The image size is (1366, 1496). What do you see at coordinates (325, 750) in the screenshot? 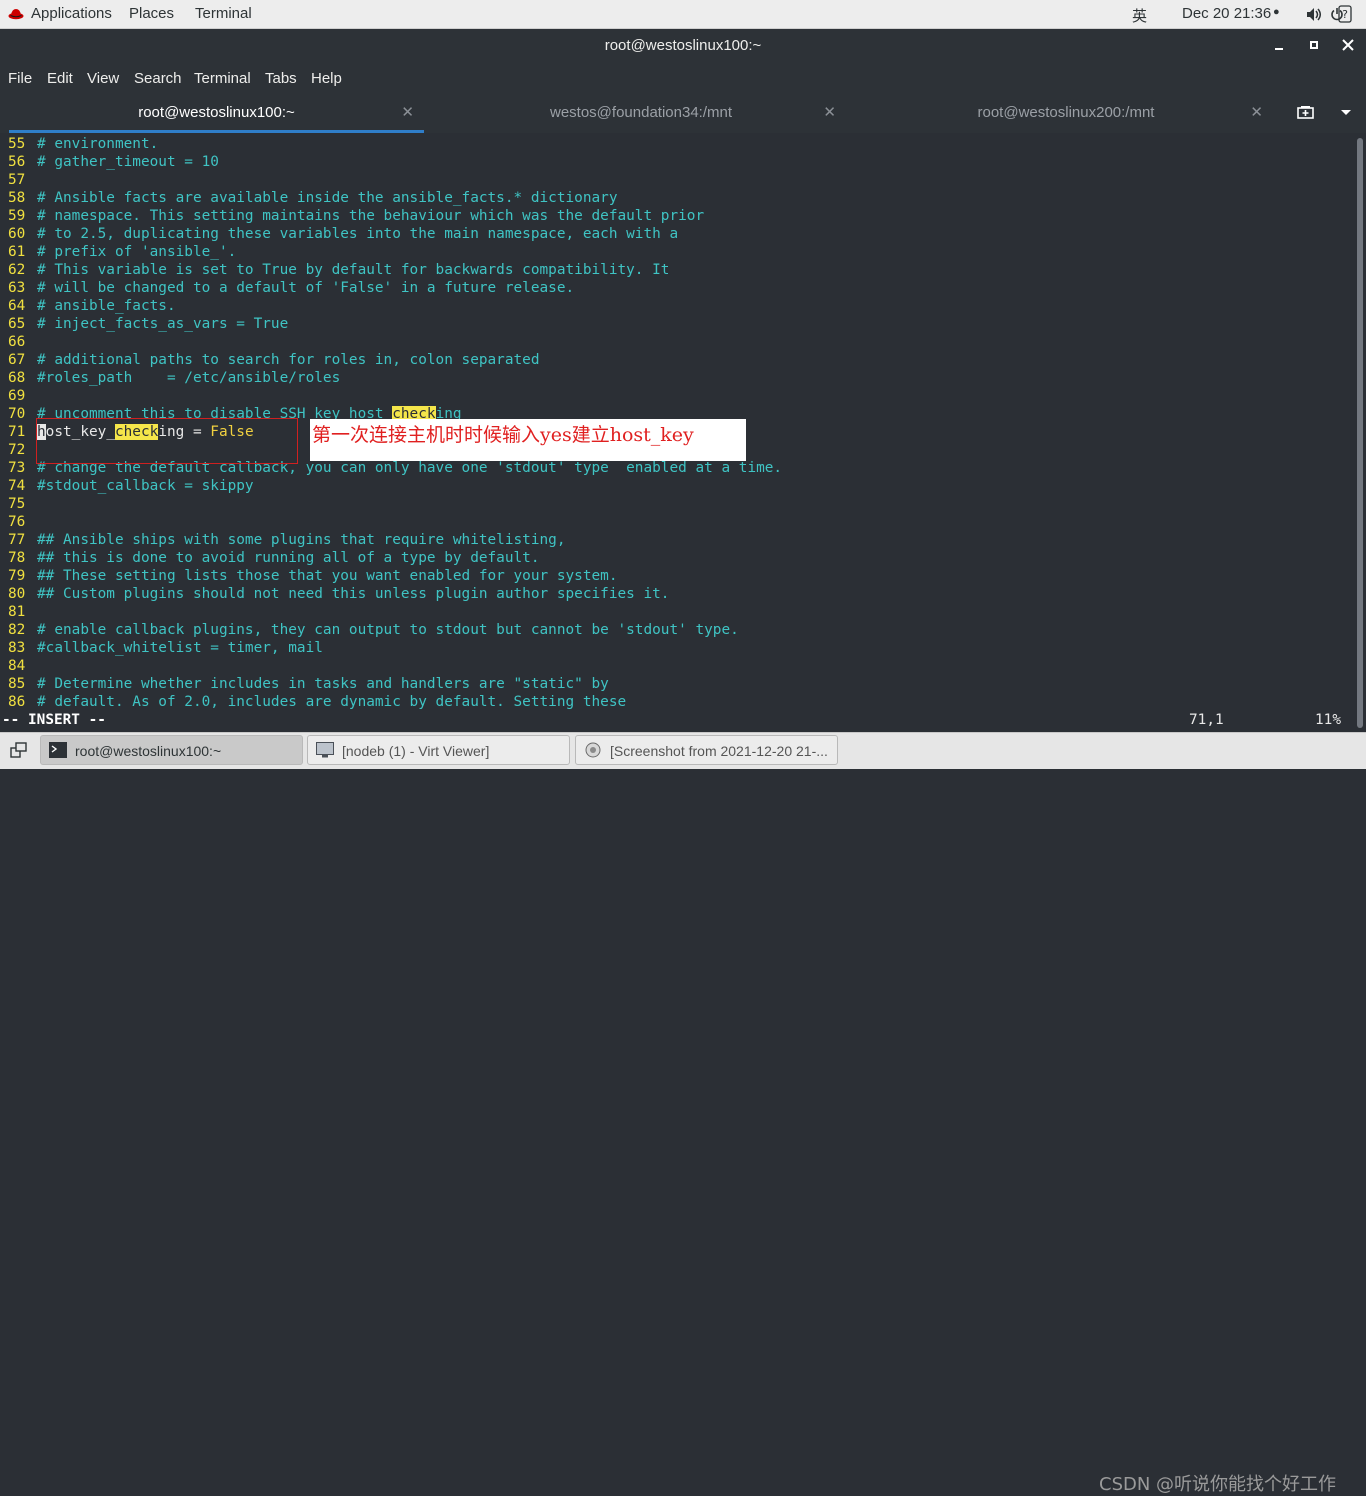
I see `virt-viewer-icon` at bounding box center [325, 750].